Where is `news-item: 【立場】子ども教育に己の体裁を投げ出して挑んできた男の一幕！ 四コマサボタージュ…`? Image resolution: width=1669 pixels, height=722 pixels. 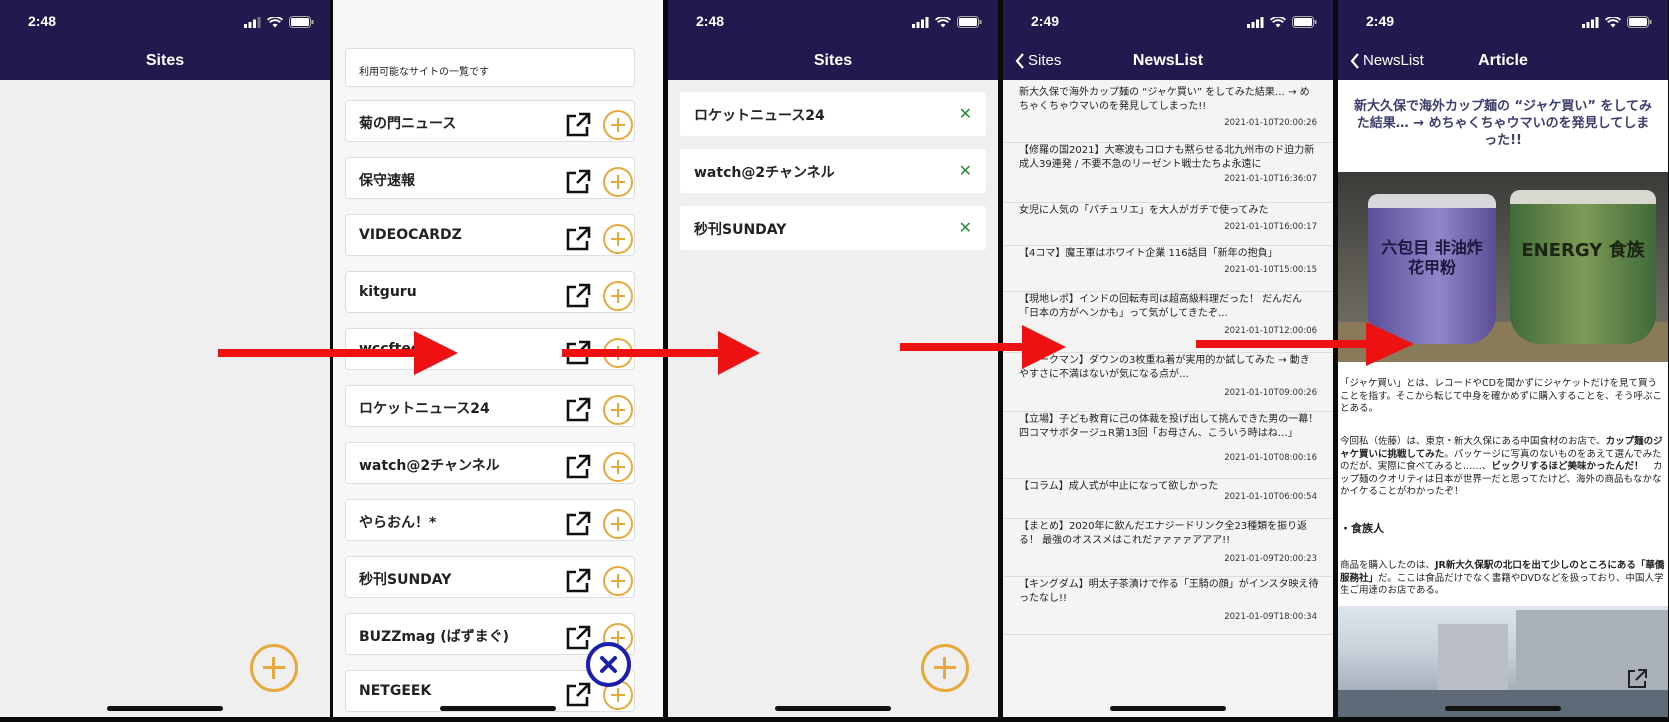
news-item: 【立場】子ども教育に己の体裁を投げ出して挑んできた男の一幕！ 四コマサボタージュ… is located at coordinates (1168, 446).